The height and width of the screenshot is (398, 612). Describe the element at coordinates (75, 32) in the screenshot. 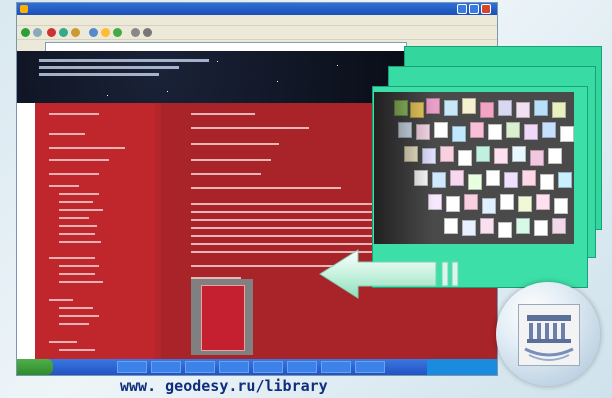

I see `home-icon` at that location.